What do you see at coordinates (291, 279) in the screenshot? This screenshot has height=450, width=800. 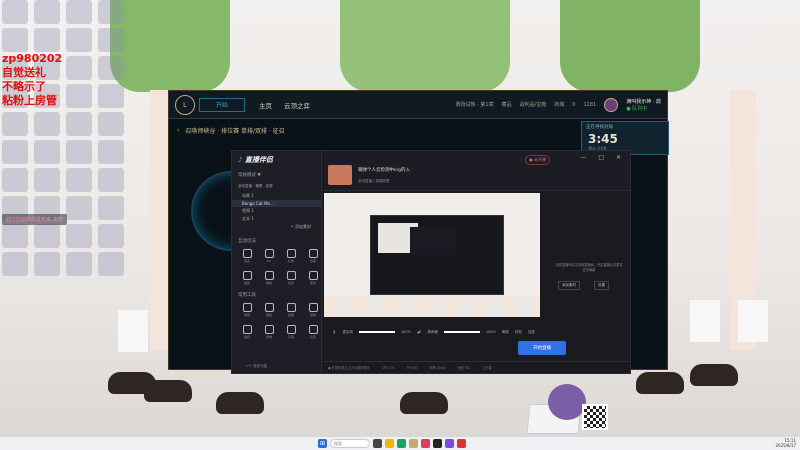 I see `tool-button: 任务` at bounding box center [291, 279].